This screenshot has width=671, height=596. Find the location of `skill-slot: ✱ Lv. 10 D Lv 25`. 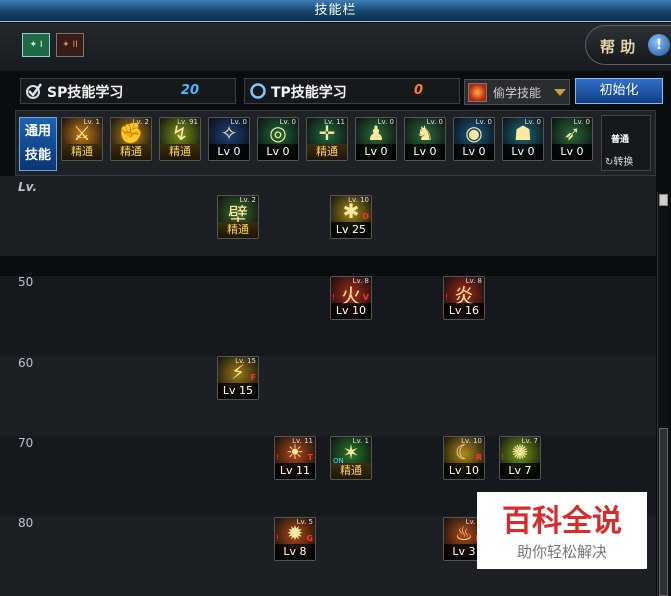

skill-slot: ✱ Lv. 10 D Lv 25 is located at coordinates (351, 217).